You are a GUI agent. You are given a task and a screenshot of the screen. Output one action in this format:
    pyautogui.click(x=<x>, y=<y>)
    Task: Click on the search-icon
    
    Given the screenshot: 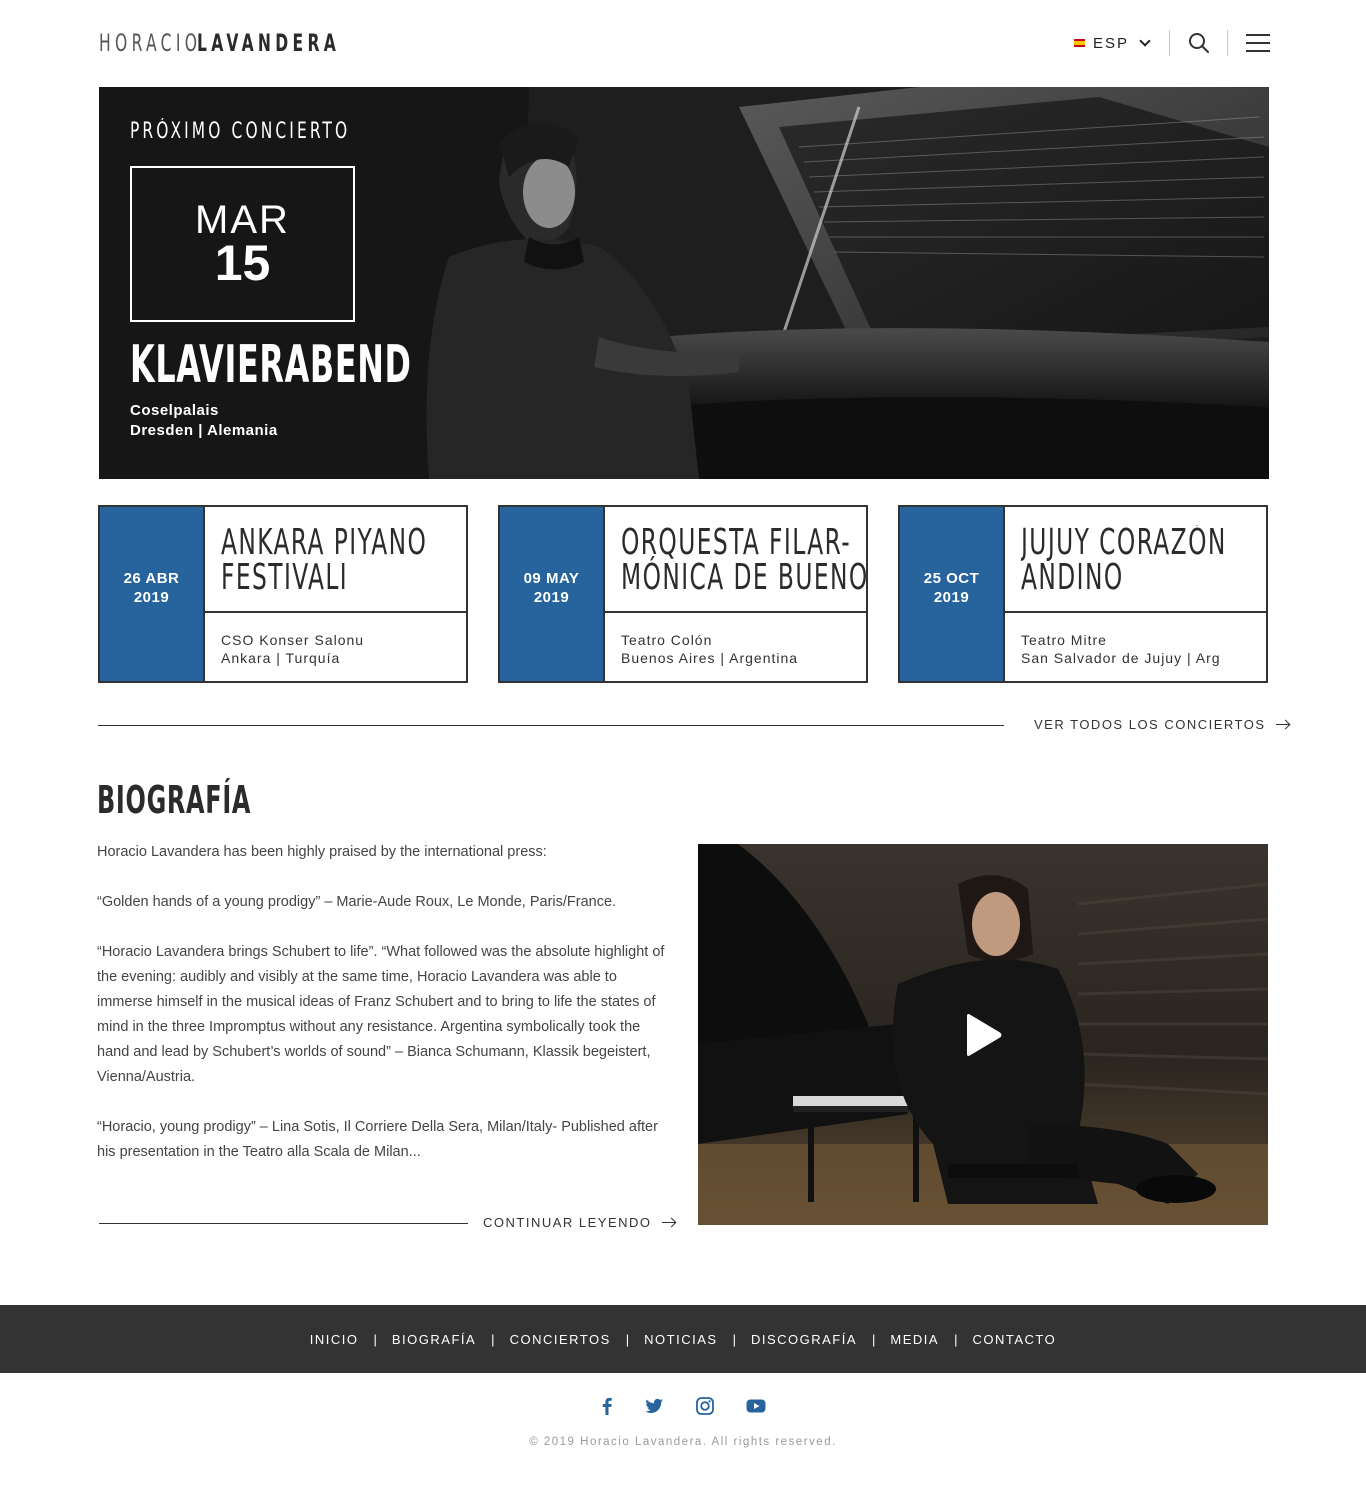 What is the action you would take?
    pyautogui.click(x=1199, y=43)
    